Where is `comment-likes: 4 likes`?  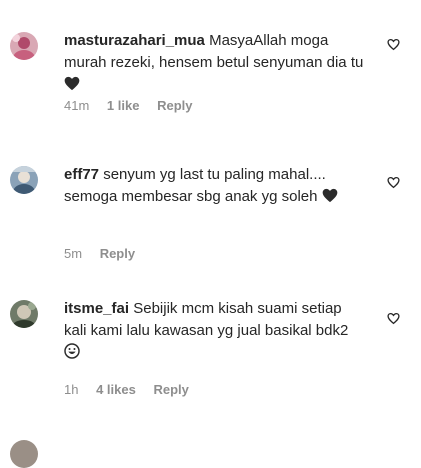 comment-likes: 4 likes is located at coordinates (116, 389).